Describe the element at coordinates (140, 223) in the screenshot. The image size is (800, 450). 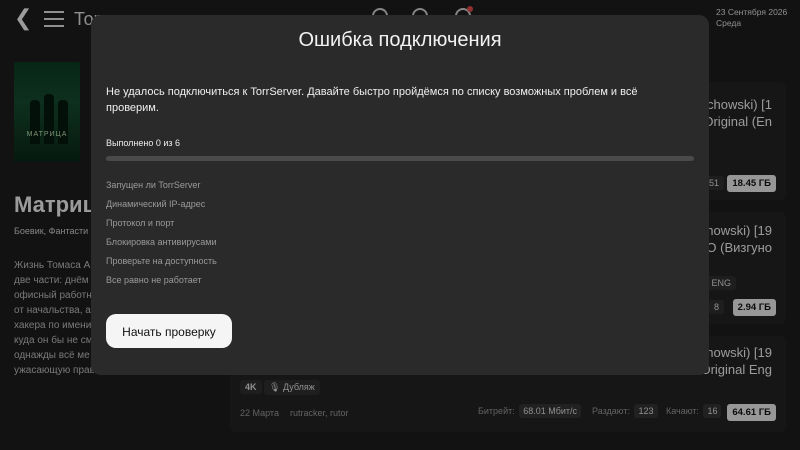
I see `checklist-step: Протокол и порт` at that location.